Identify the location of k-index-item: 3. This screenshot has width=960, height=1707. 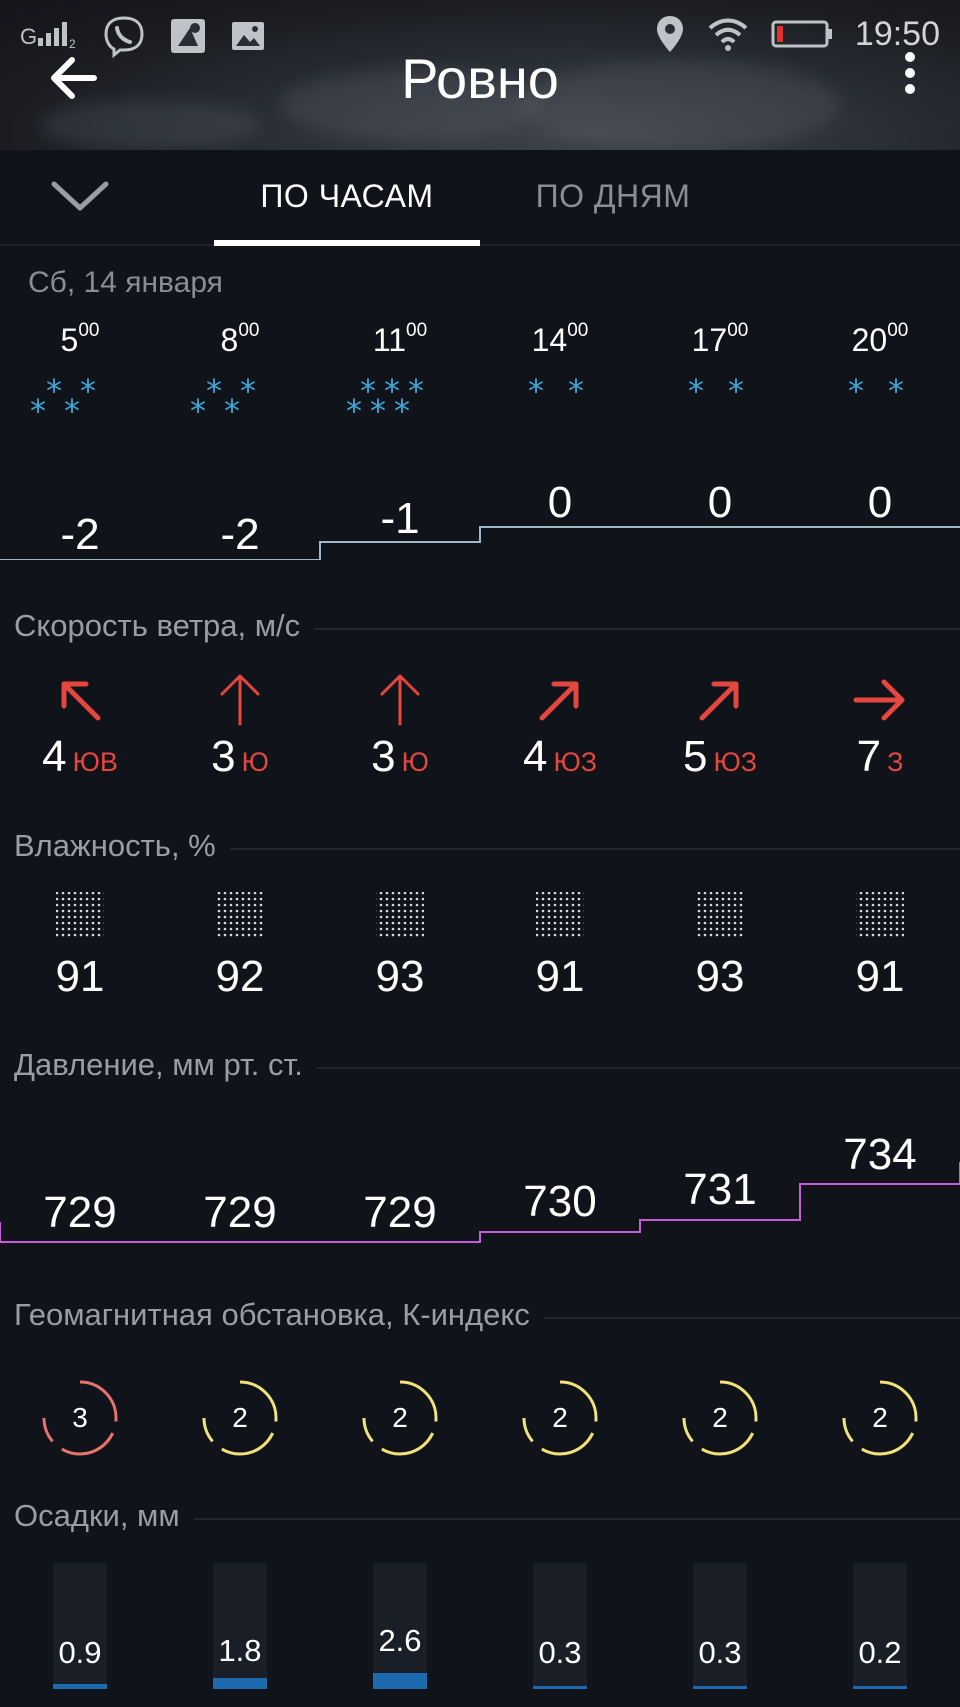
(80, 1418).